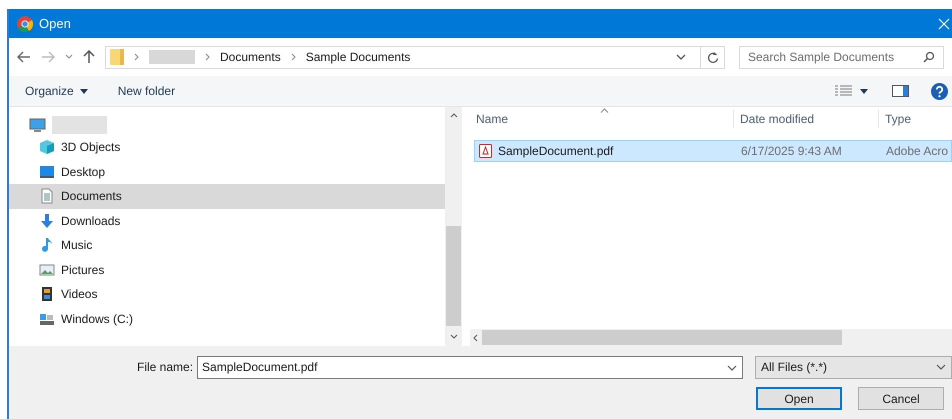 Image resolution: width=952 pixels, height=419 pixels. I want to click on document-icon, so click(47, 196).